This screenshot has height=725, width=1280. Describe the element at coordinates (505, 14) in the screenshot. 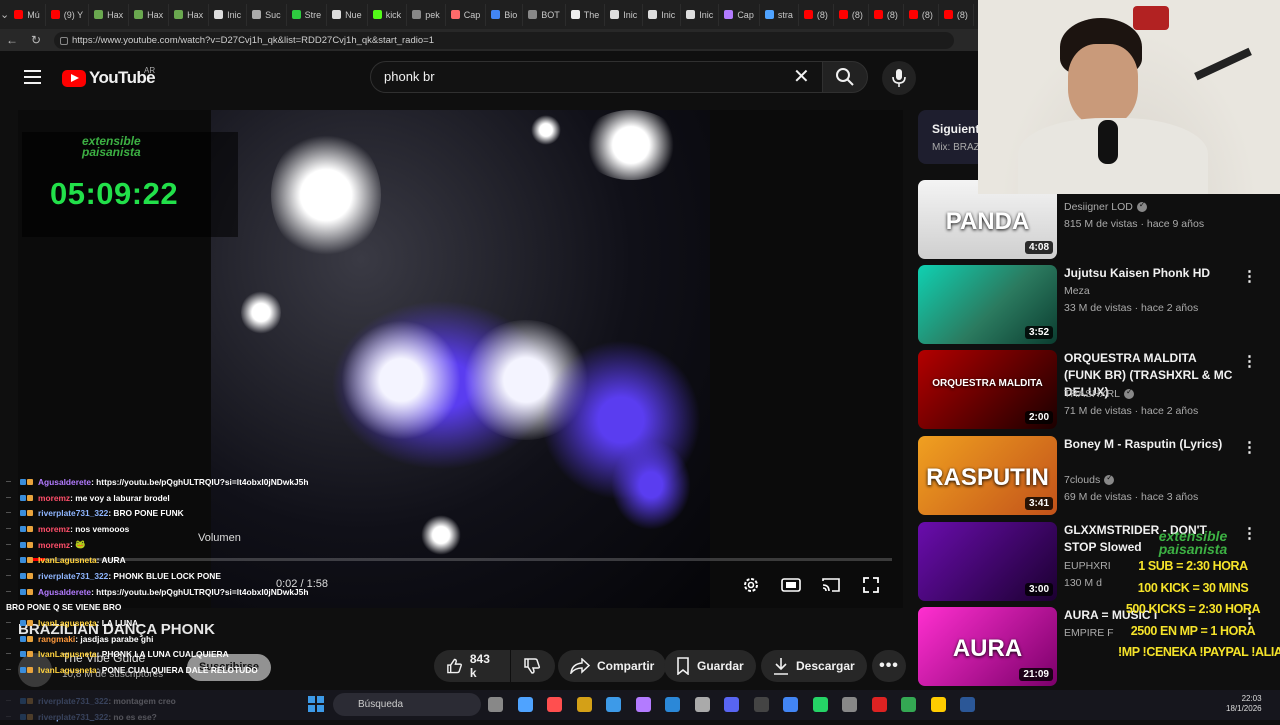

I see `browser-tab: Bio` at that location.